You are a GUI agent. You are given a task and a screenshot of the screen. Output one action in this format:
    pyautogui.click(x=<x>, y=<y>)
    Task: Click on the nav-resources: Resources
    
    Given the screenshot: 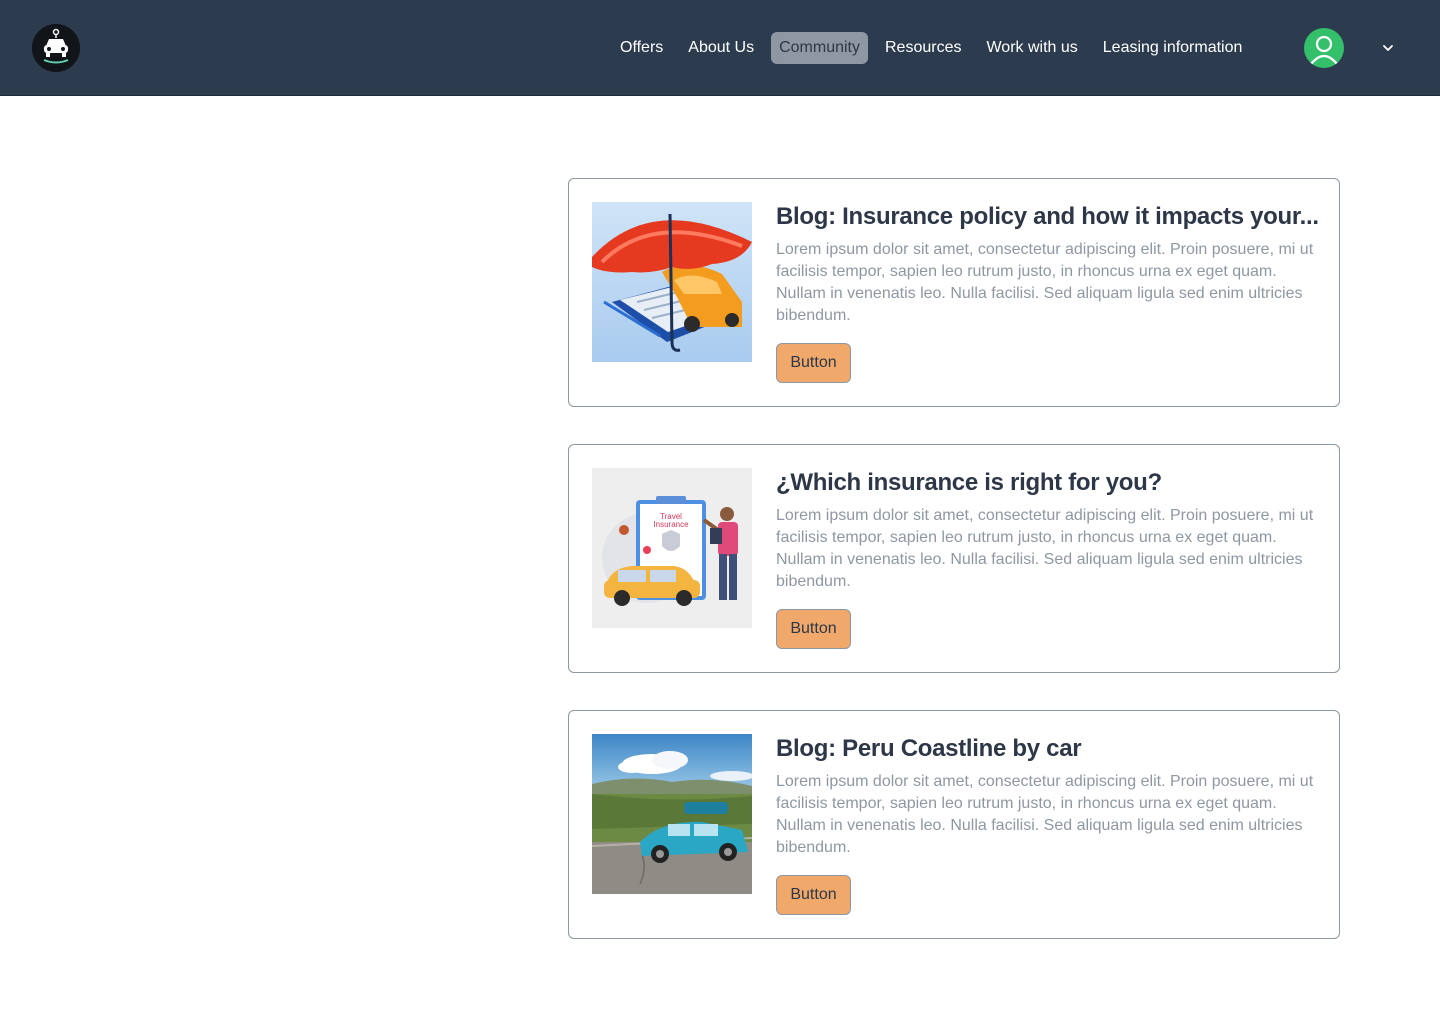 What is the action you would take?
    pyautogui.click(x=923, y=48)
    